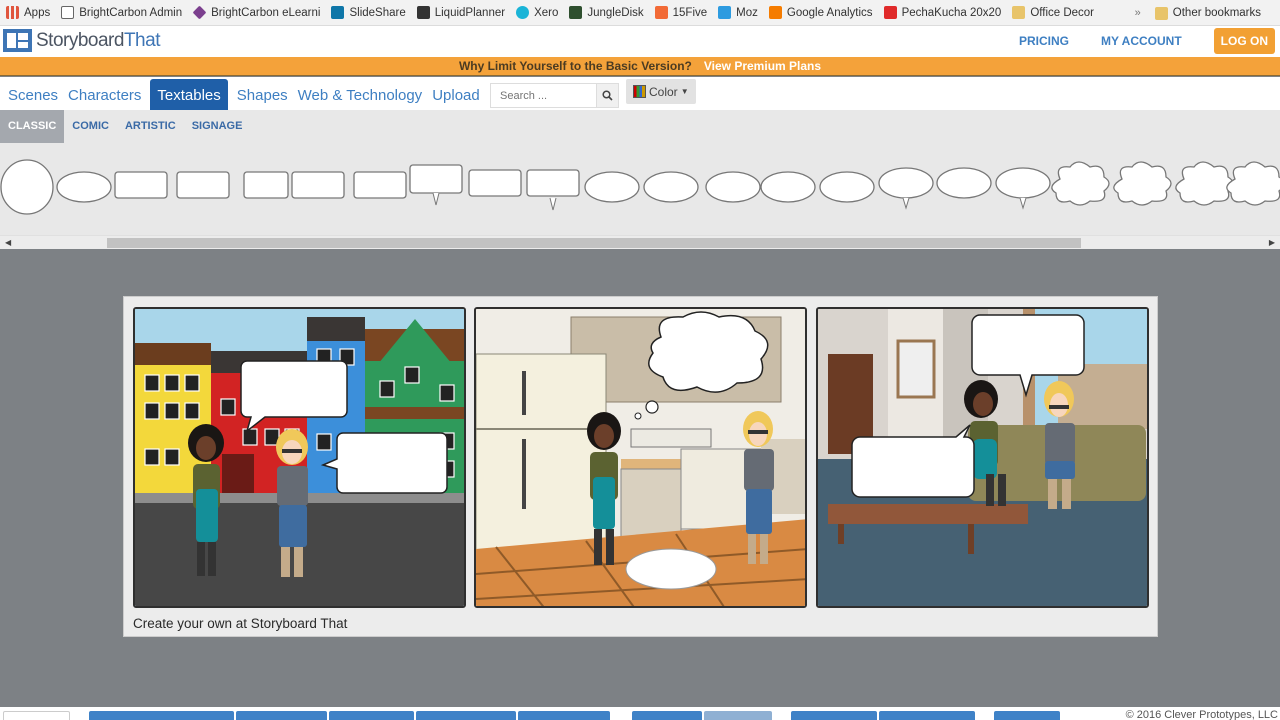  Describe the element at coordinates (775, 12) in the screenshot. I see `analytics-icon` at that location.